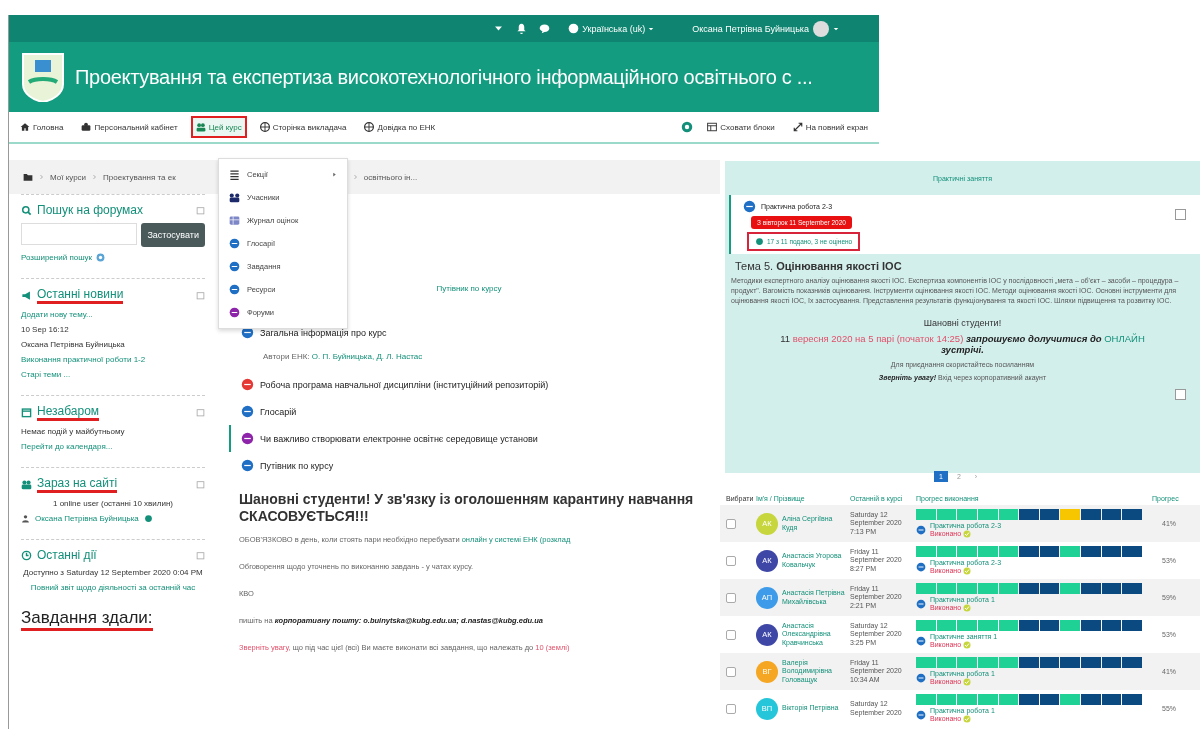  What do you see at coordinates (741, 127) in the screenshot?
I see `nav-link: Сховати блоки` at bounding box center [741, 127].